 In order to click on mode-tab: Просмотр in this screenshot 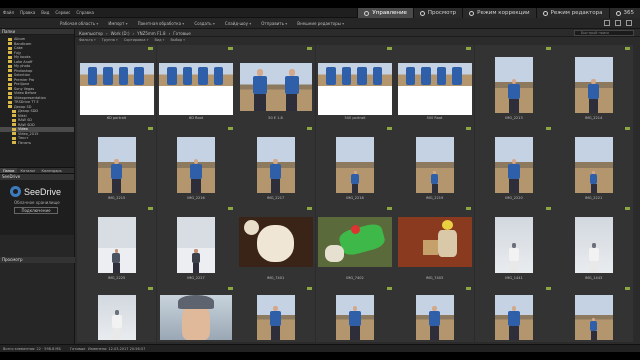, I will do `click(437, 13)`.